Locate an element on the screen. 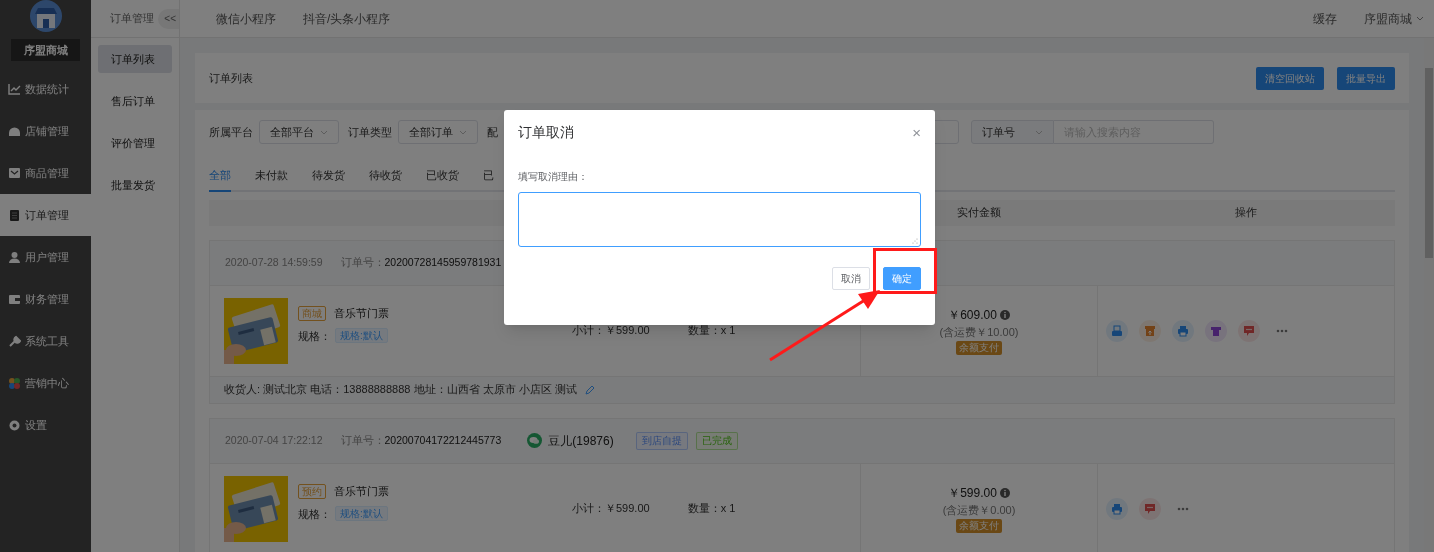  status-tab: 待收货 is located at coordinates (385, 179).